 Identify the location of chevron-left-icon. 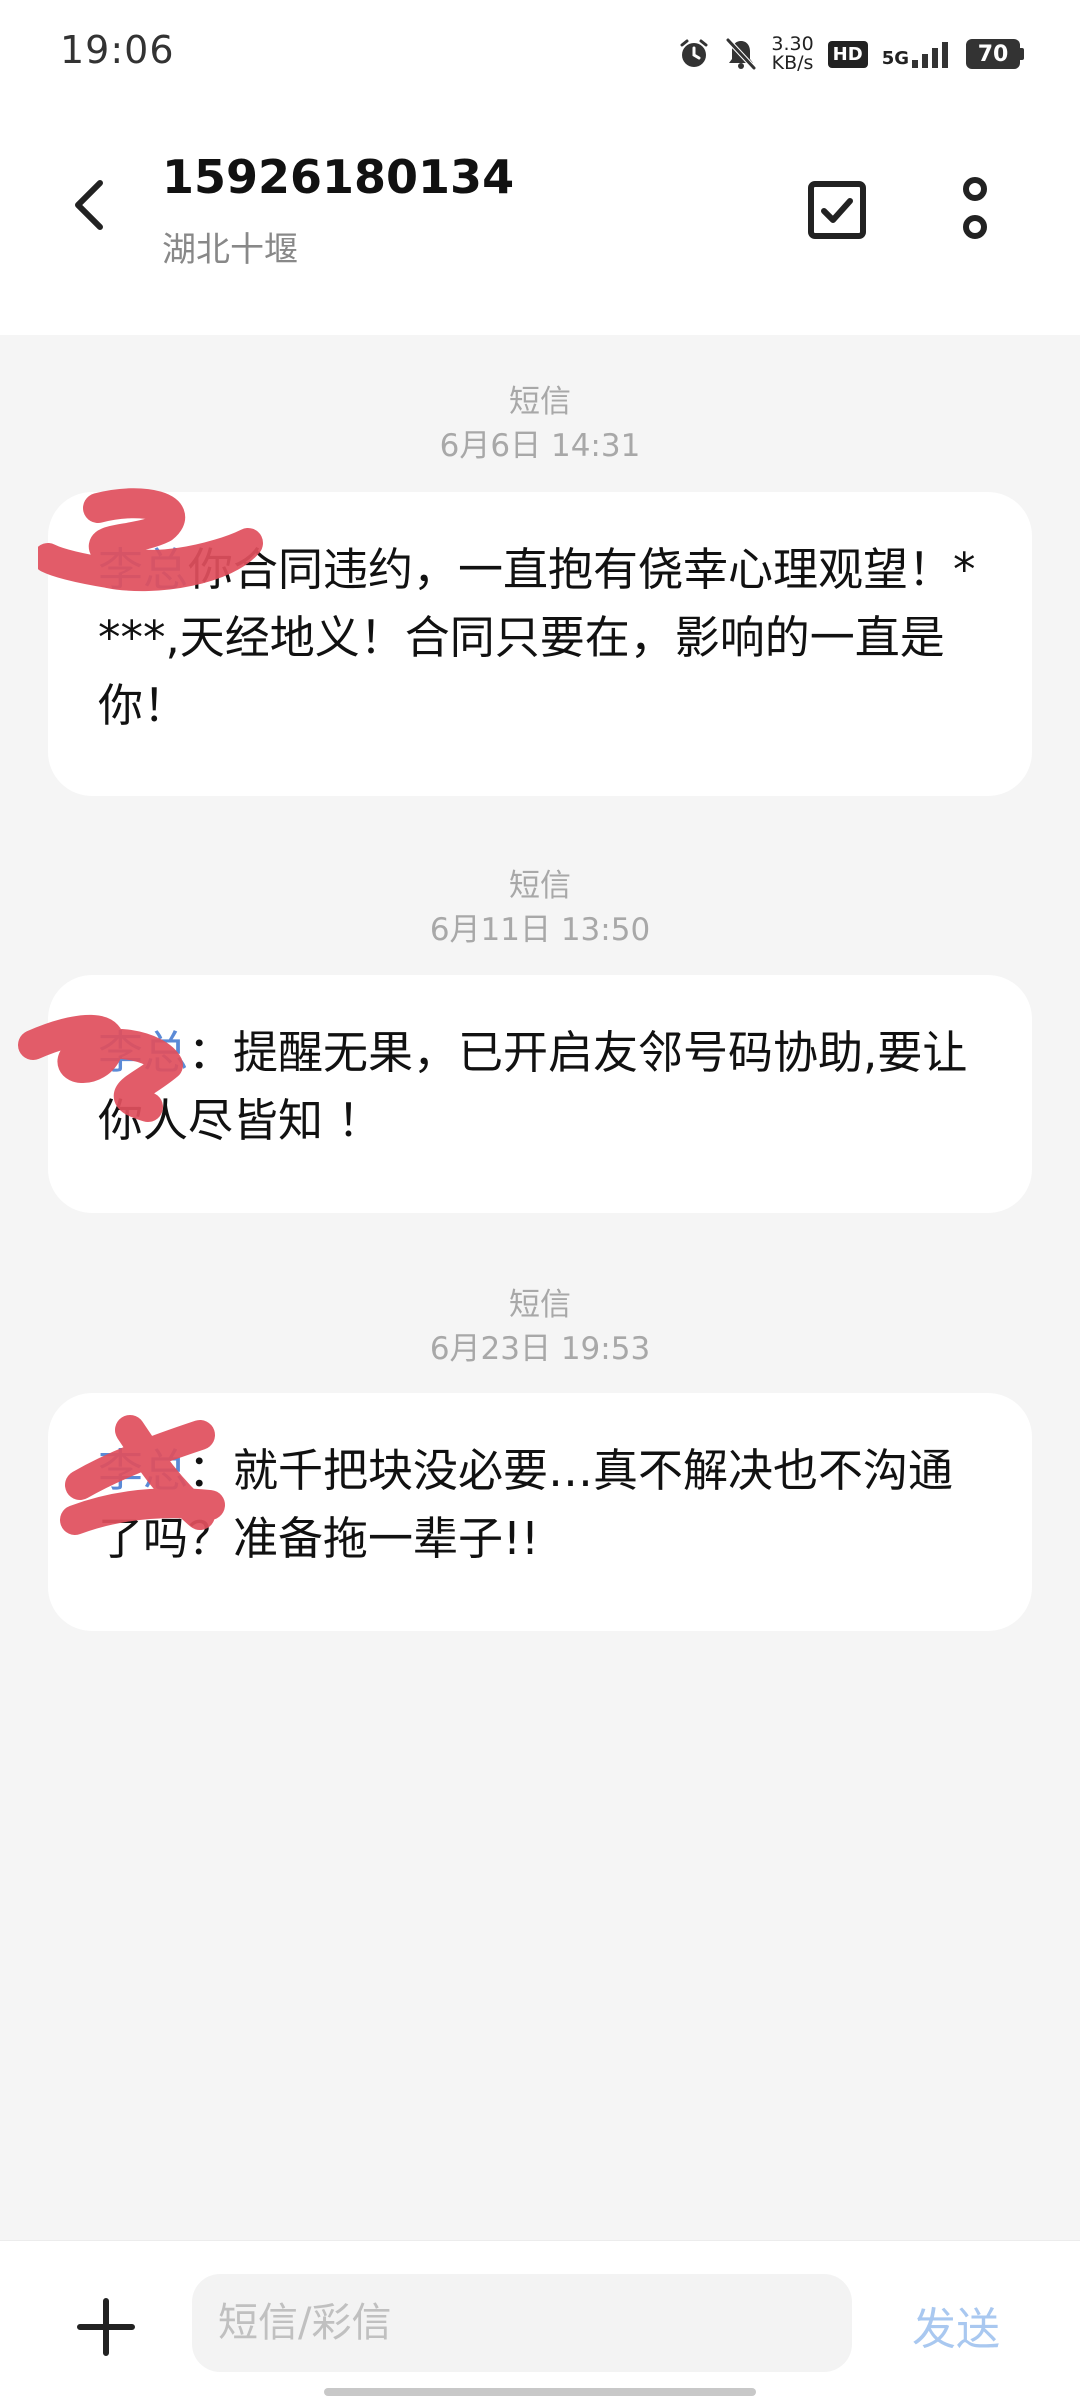
(89, 205).